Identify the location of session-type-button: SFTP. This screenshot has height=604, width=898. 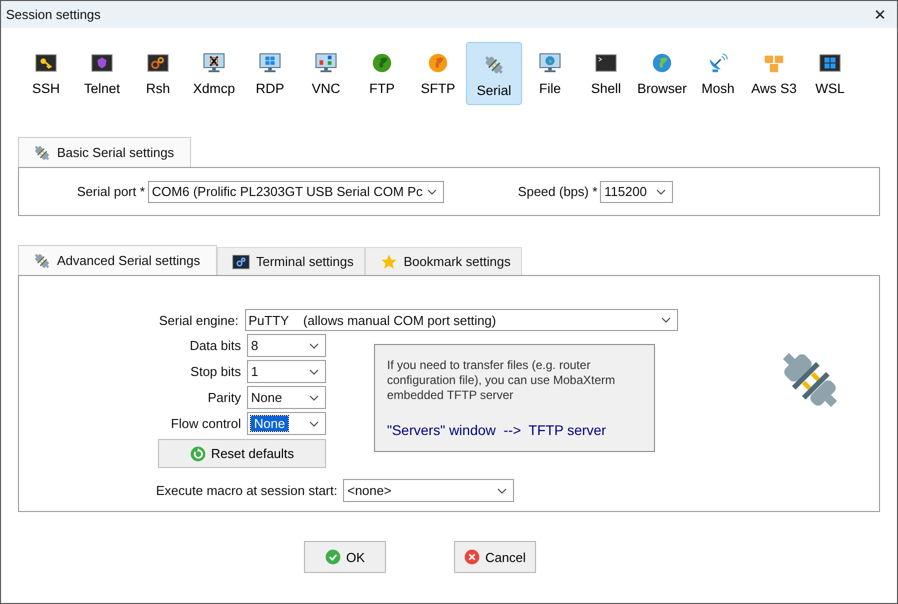
(438, 73).